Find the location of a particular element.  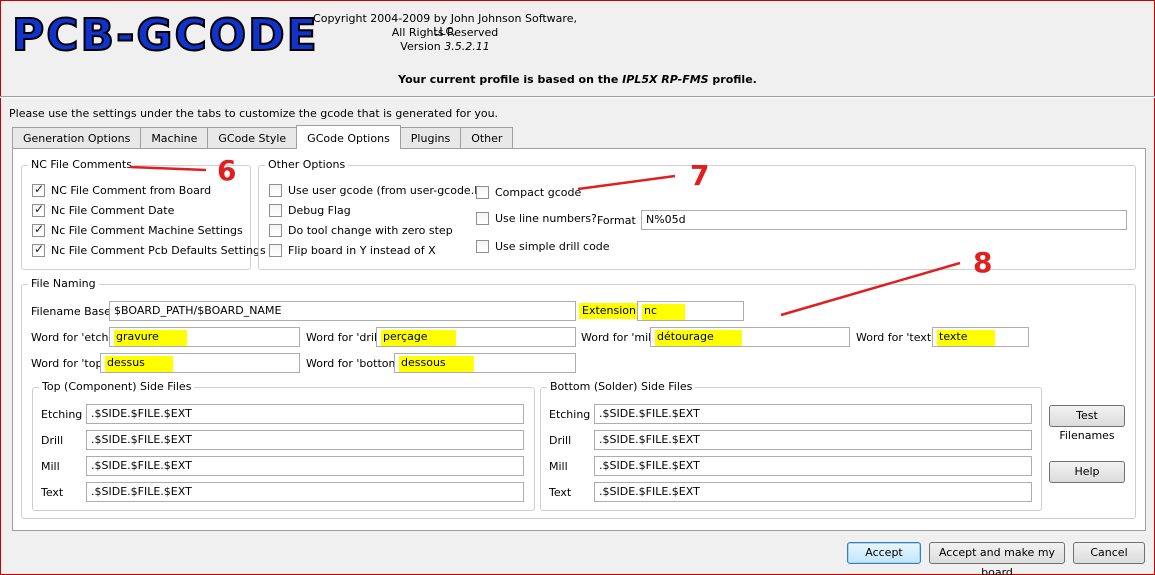

annotation-number-6: 6 is located at coordinates (227, 170).